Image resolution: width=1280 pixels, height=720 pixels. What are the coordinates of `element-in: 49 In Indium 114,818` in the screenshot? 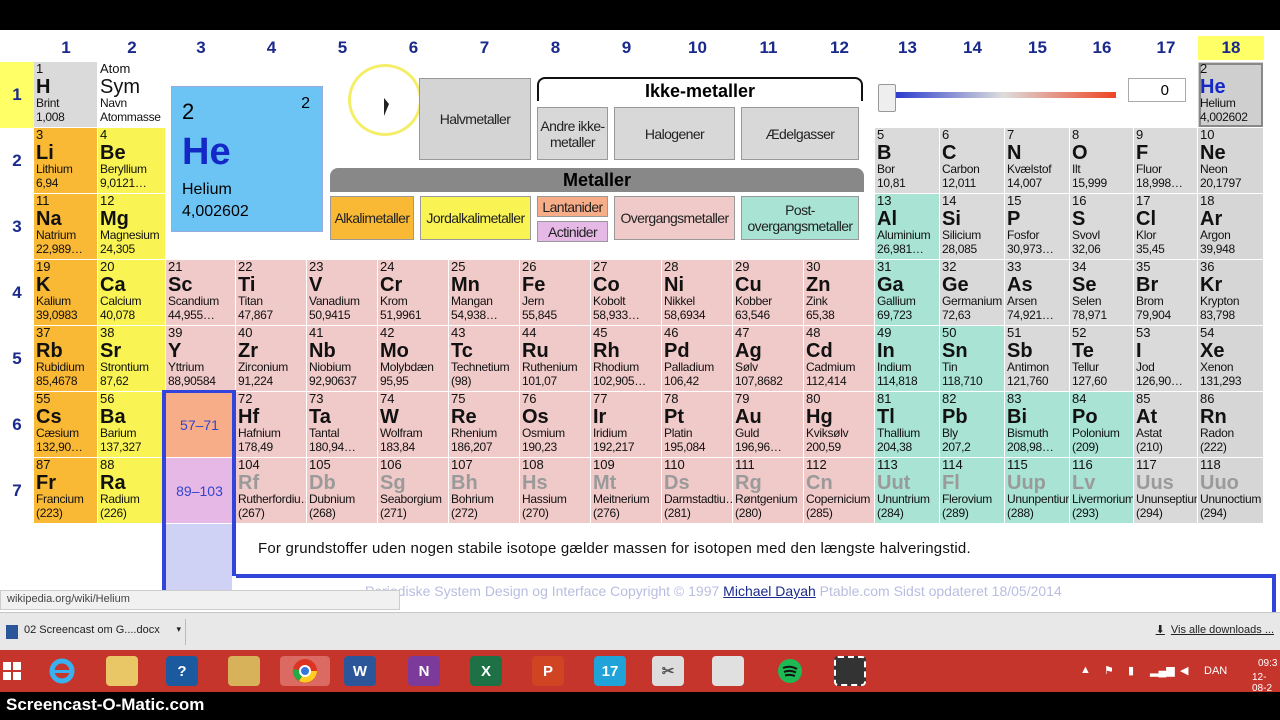 It's located at (907, 359).